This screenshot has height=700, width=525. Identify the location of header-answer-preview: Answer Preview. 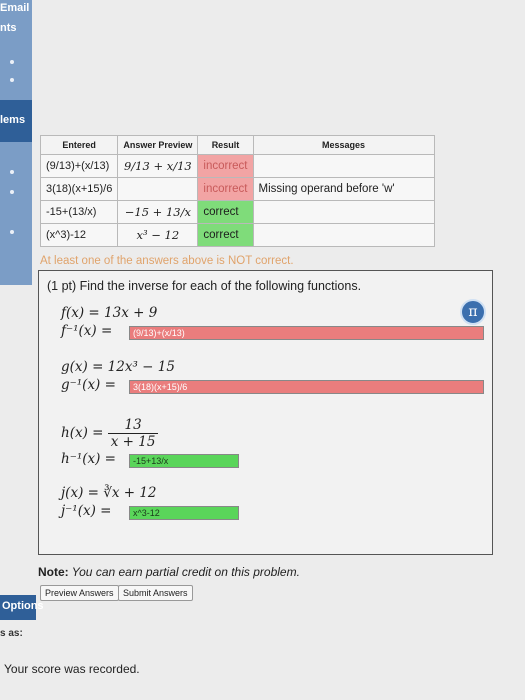
(158, 145).